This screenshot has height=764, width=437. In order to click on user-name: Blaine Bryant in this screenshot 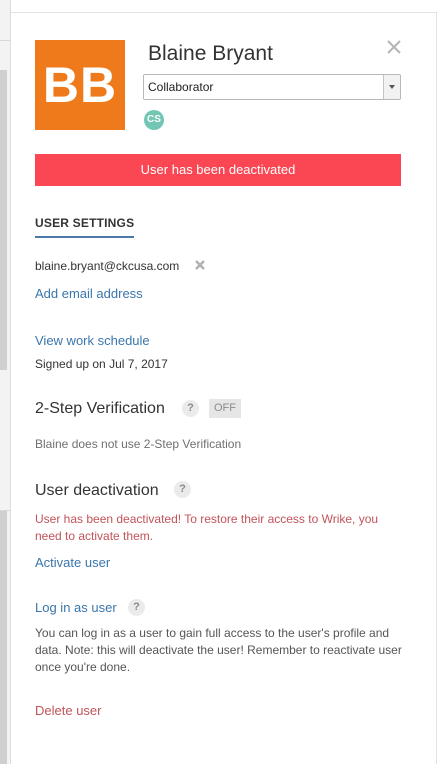, I will do `click(210, 53)`.